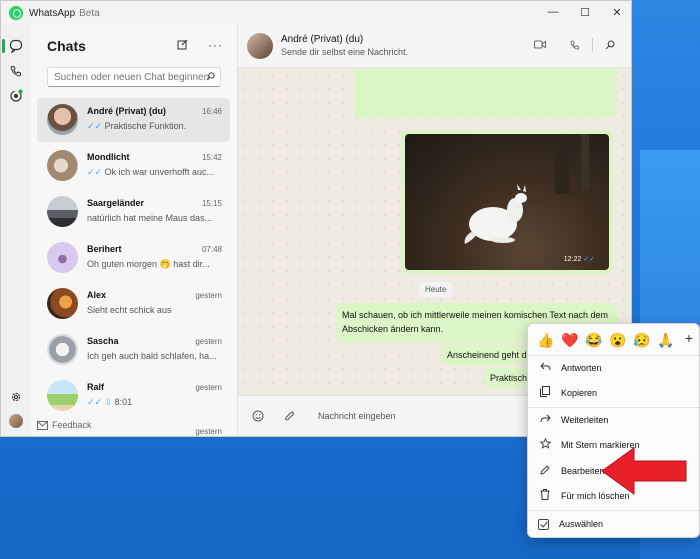 This screenshot has width=700, height=559. I want to click on reaction-surprised: 😮, so click(618, 340).